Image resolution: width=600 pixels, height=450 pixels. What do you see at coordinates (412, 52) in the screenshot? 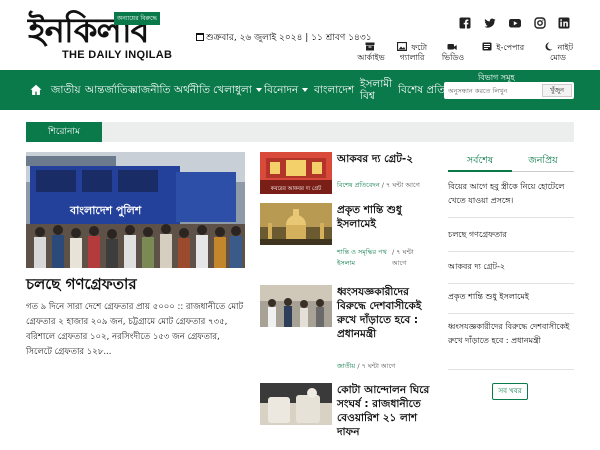
I see `photo-gallery-button: ফটো গ্যালারি` at bounding box center [412, 52].